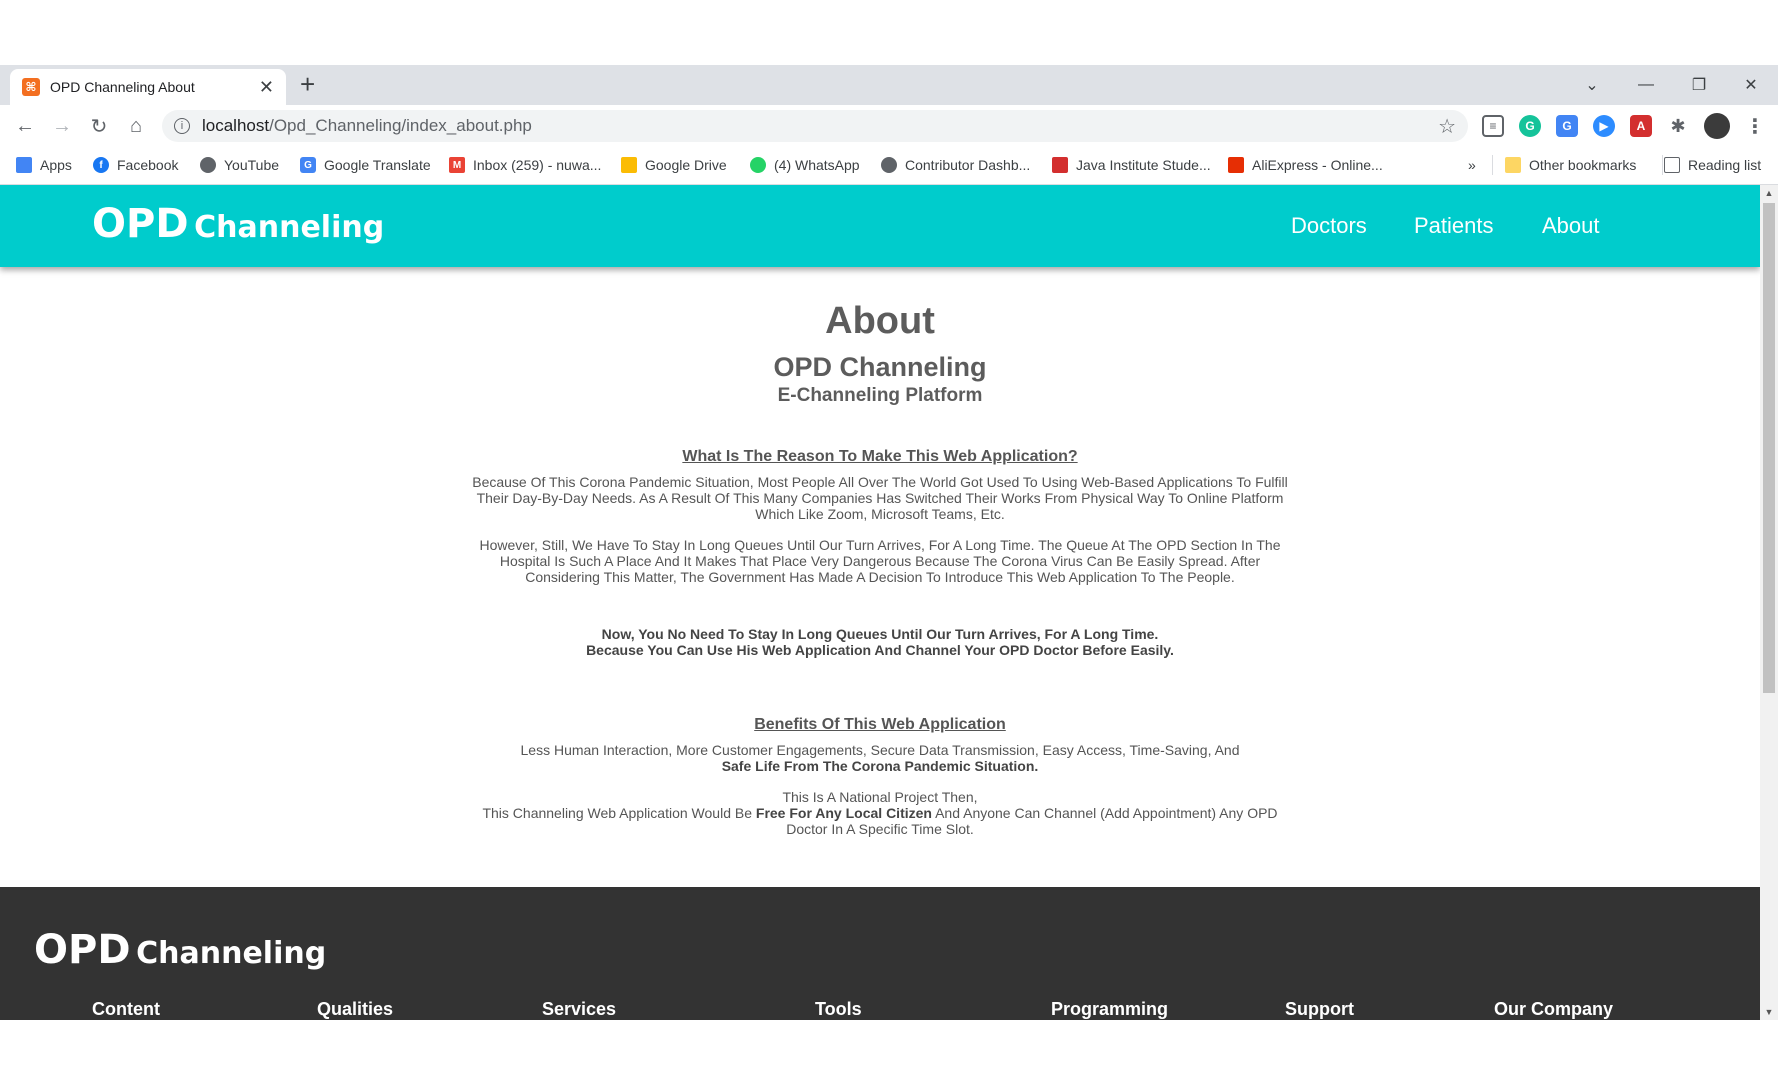 The height and width of the screenshot is (1085, 1778). I want to click on bookmark-label: (4) WhatsApp, so click(817, 165).